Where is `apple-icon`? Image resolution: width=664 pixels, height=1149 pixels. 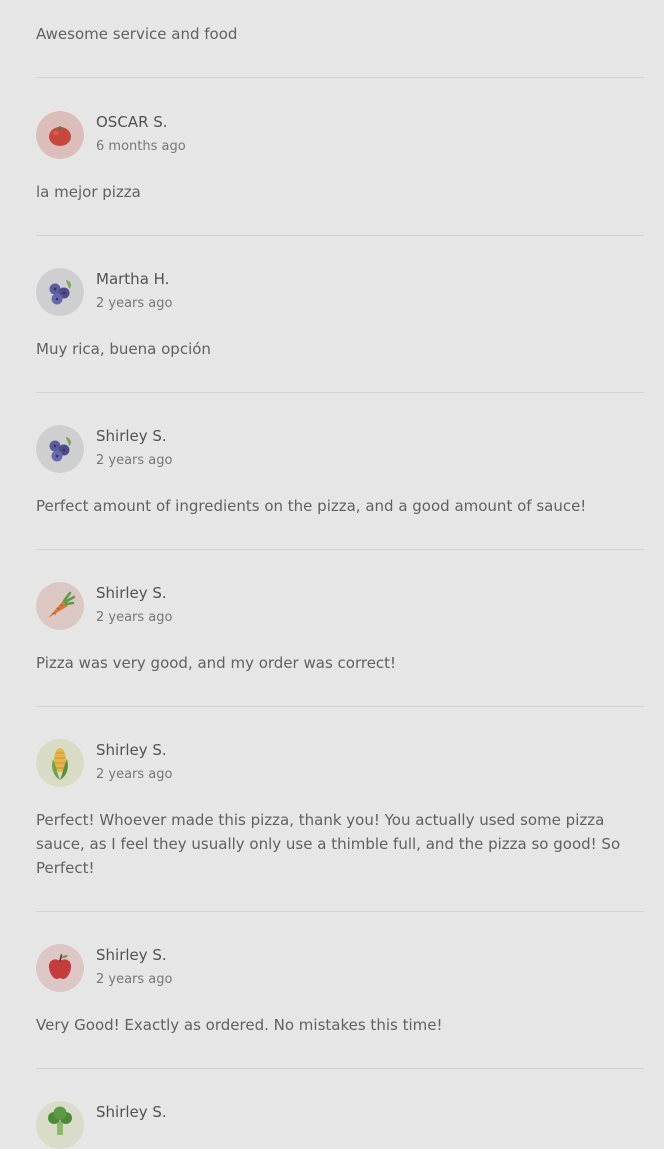
apple-icon is located at coordinates (60, 968).